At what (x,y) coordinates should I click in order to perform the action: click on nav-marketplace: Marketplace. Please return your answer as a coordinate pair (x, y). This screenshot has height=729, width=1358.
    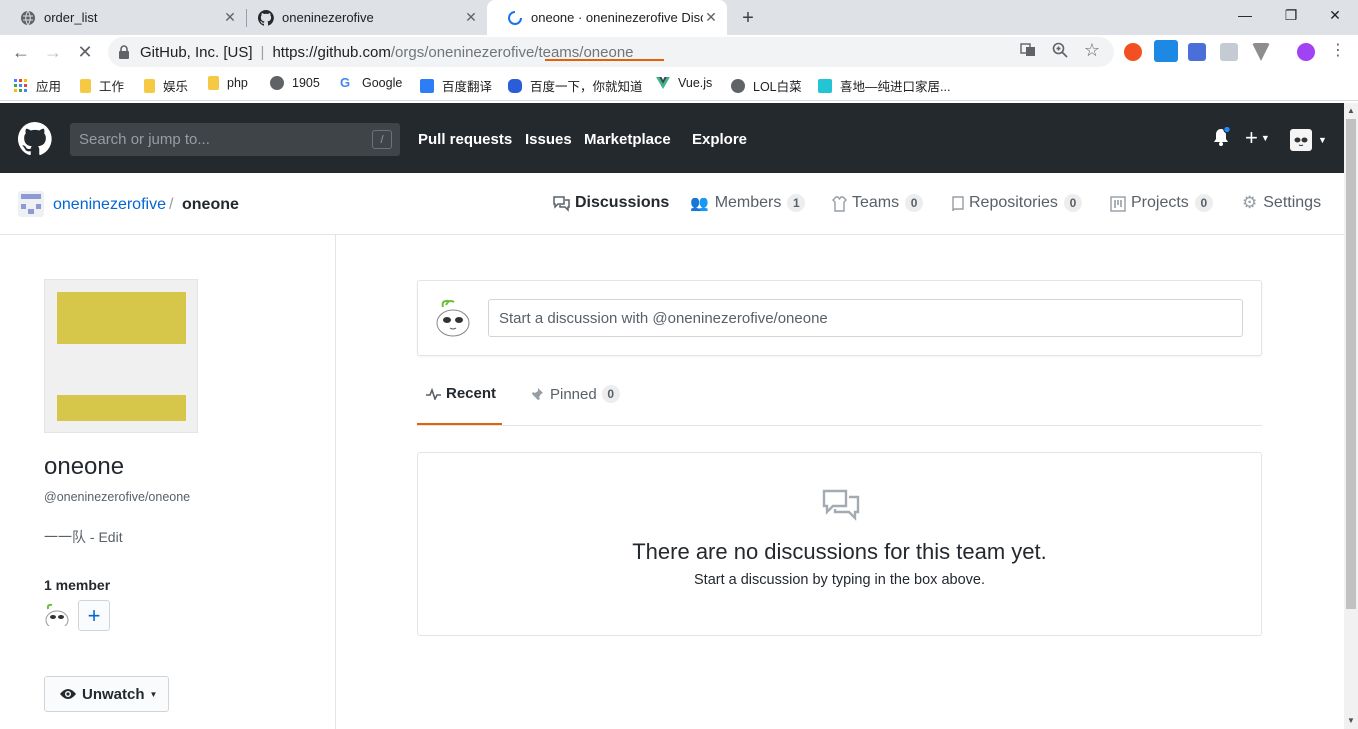
    Looking at the image, I should click on (627, 139).